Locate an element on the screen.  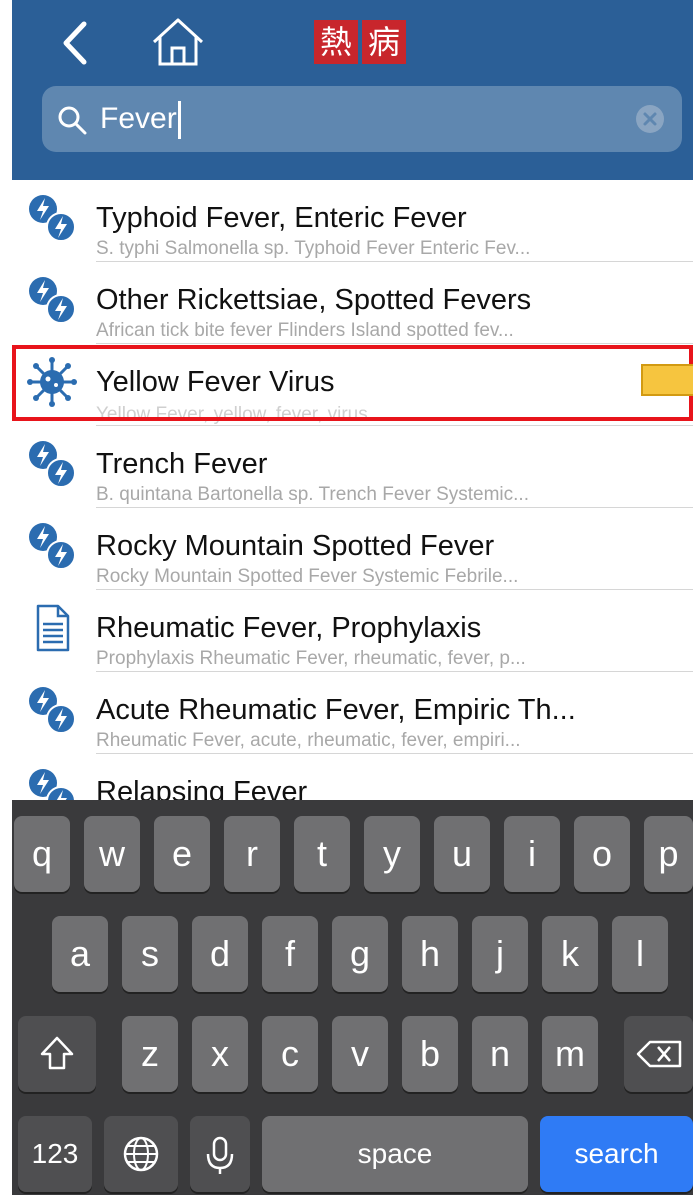
key-y: y is located at coordinates (392, 854).